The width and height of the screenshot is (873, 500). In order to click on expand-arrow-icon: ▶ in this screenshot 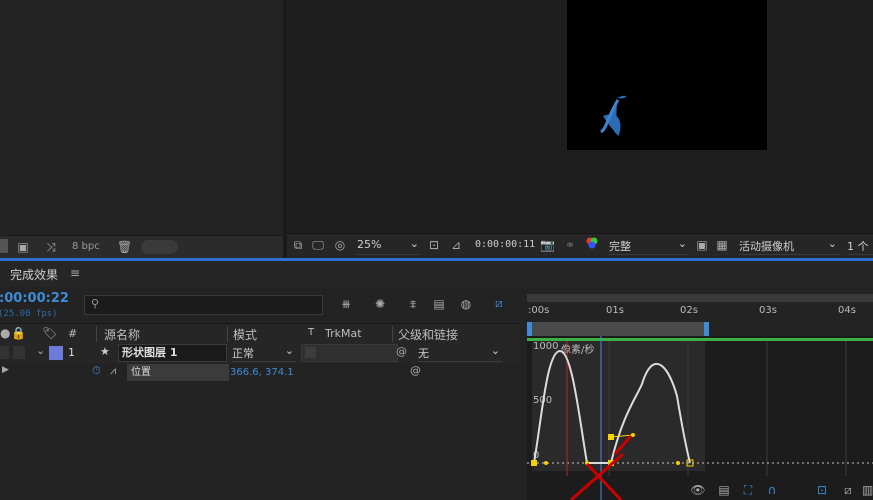, I will do `click(5, 370)`.